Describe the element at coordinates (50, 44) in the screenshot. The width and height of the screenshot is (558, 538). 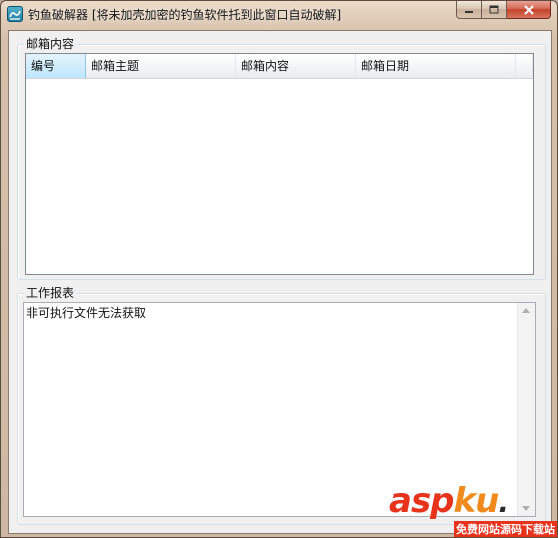
I see `mailbox-group-label: 邮箱内容` at that location.